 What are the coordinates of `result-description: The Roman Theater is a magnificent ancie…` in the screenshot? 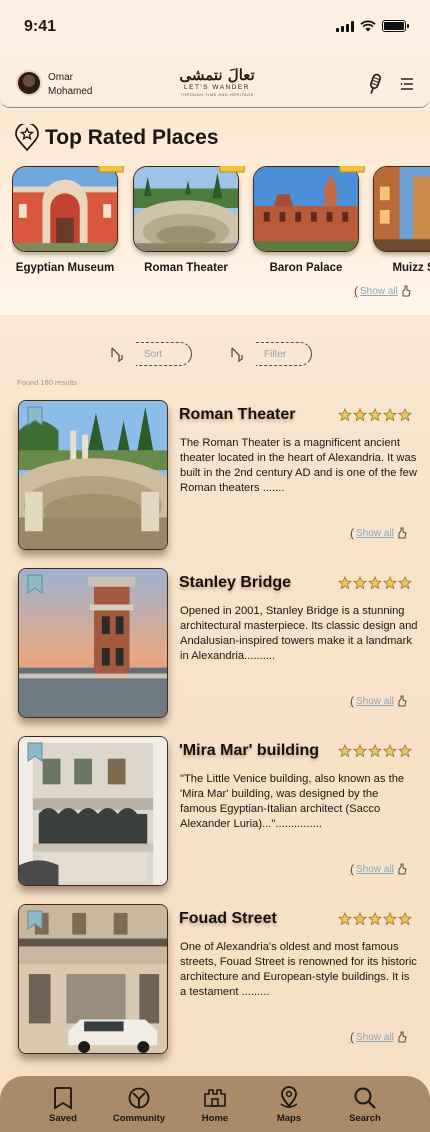 It's located at (298, 465).